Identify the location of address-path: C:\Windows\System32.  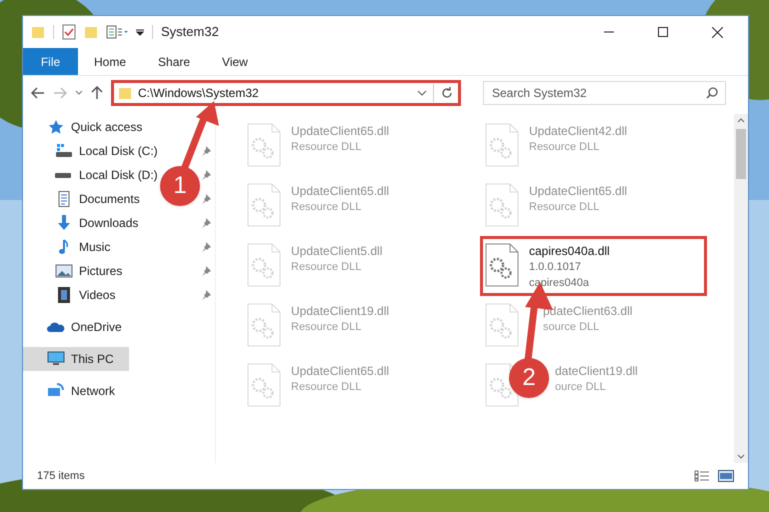
(199, 93).